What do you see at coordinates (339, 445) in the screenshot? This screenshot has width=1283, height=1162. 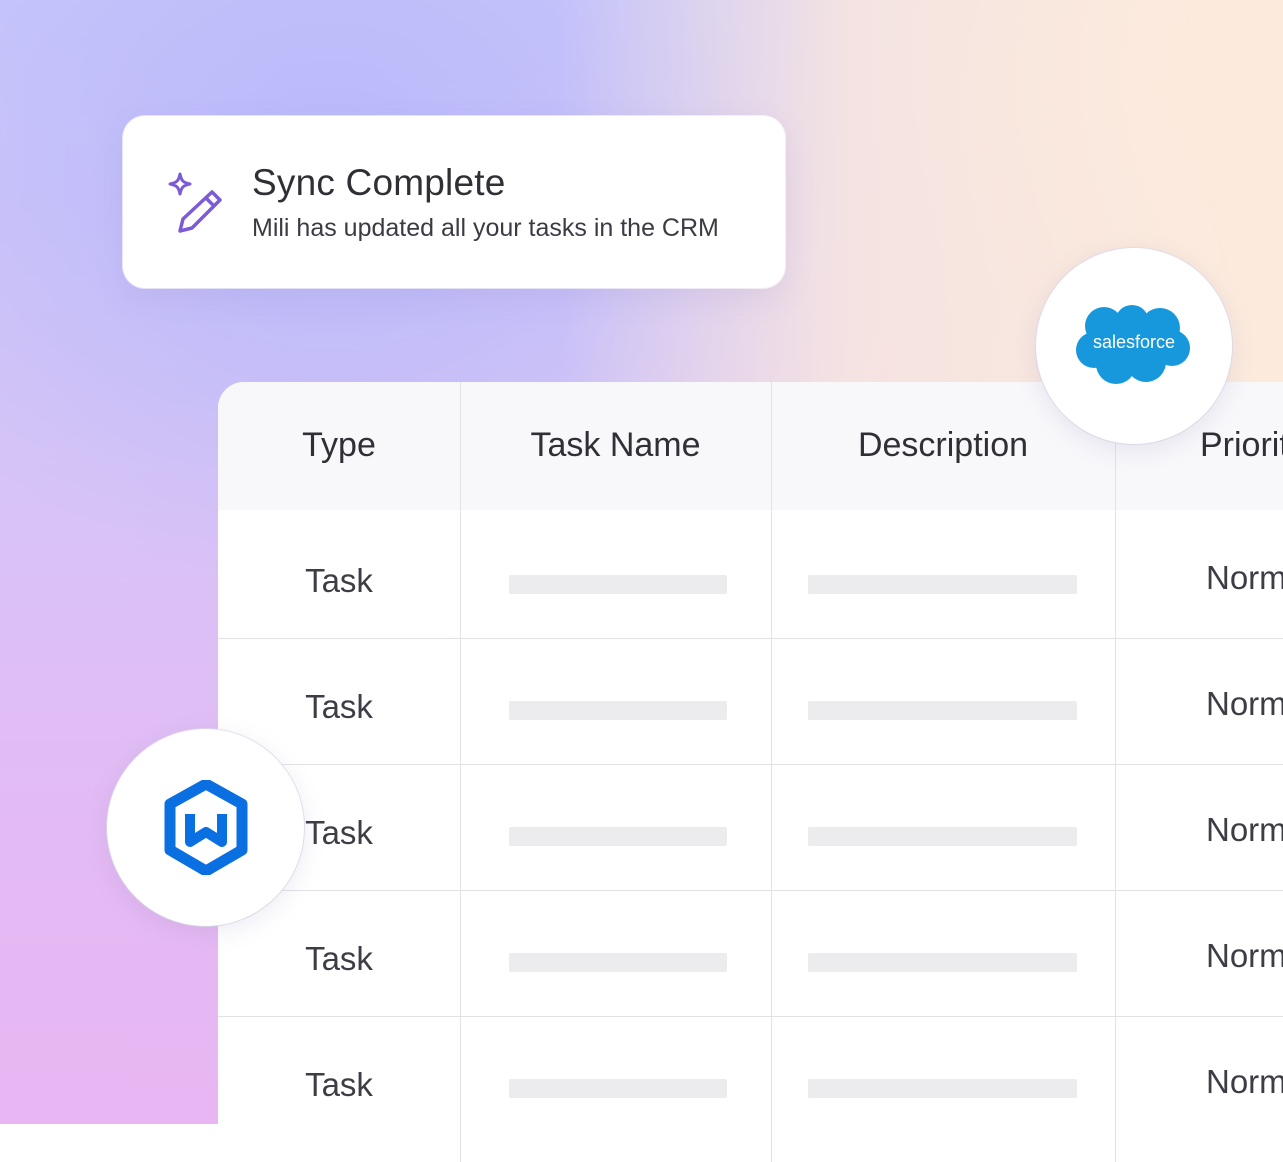 I see `column-header-type: Type` at bounding box center [339, 445].